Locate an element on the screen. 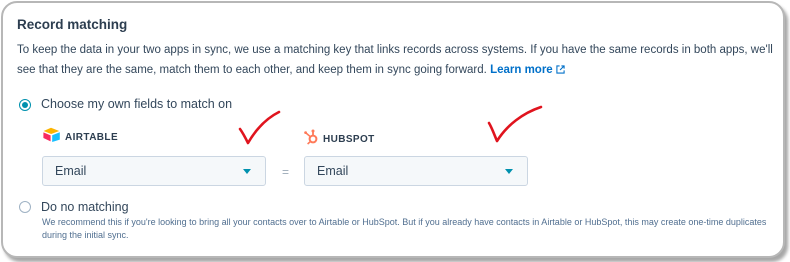  learn-more-link: Learn more is located at coordinates (527, 70).